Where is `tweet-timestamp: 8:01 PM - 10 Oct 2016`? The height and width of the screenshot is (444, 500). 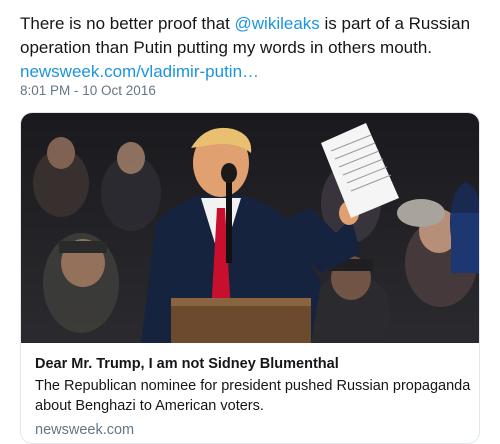 tweet-timestamp: 8:01 PM - 10 Oct 2016 is located at coordinates (88, 90).